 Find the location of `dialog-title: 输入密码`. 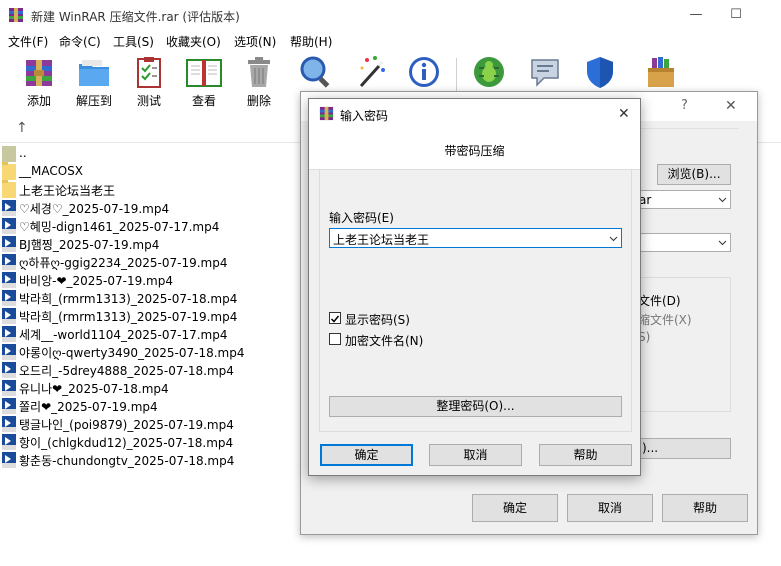

dialog-title: 输入密码 is located at coordinates (364, 116).